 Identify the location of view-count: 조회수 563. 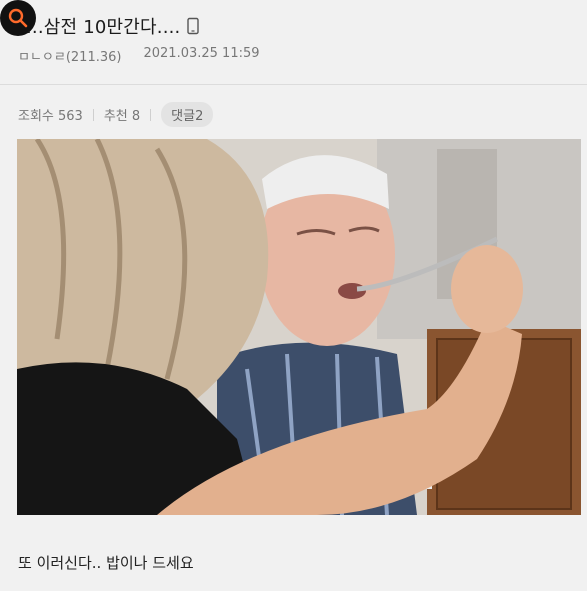
(50, 116).